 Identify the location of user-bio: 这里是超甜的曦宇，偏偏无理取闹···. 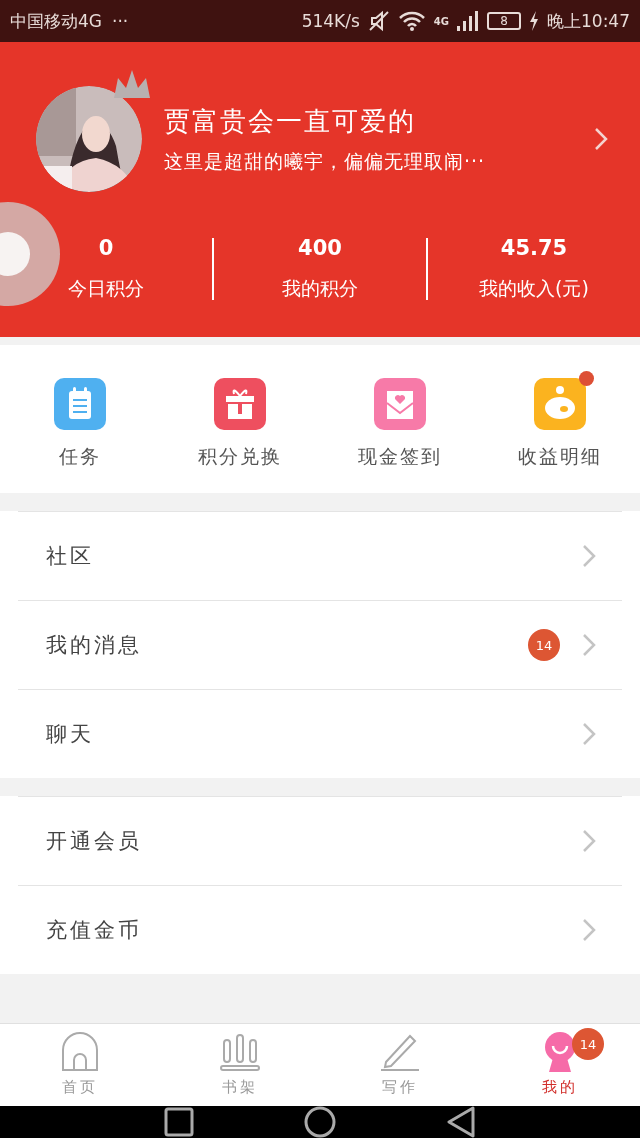
(325, 161).